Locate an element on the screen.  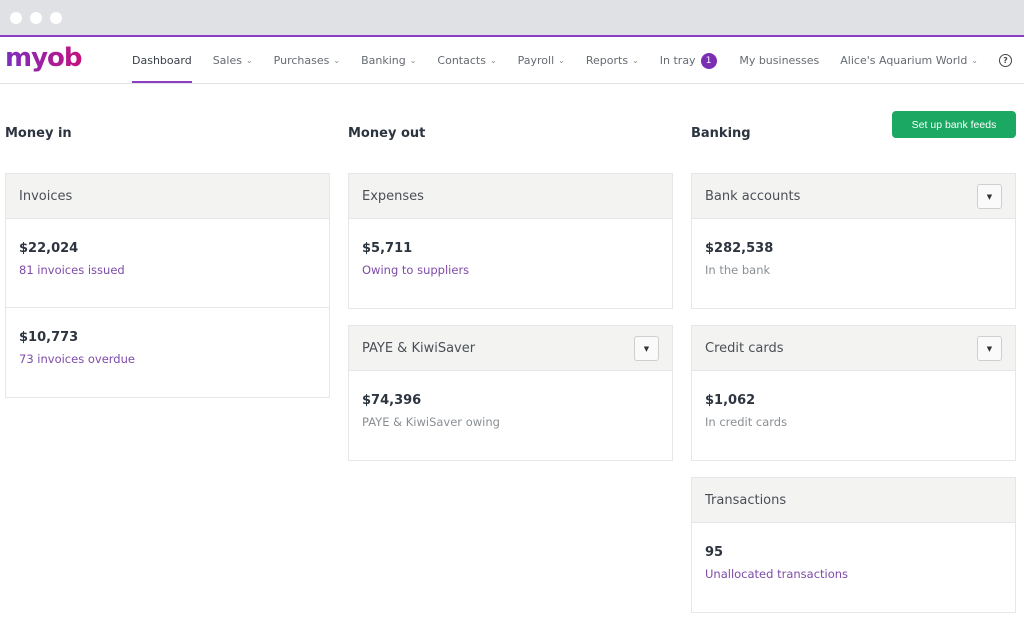
expenses-row: $5,711 Owing to suppliers is located at coordinates (510, 263).